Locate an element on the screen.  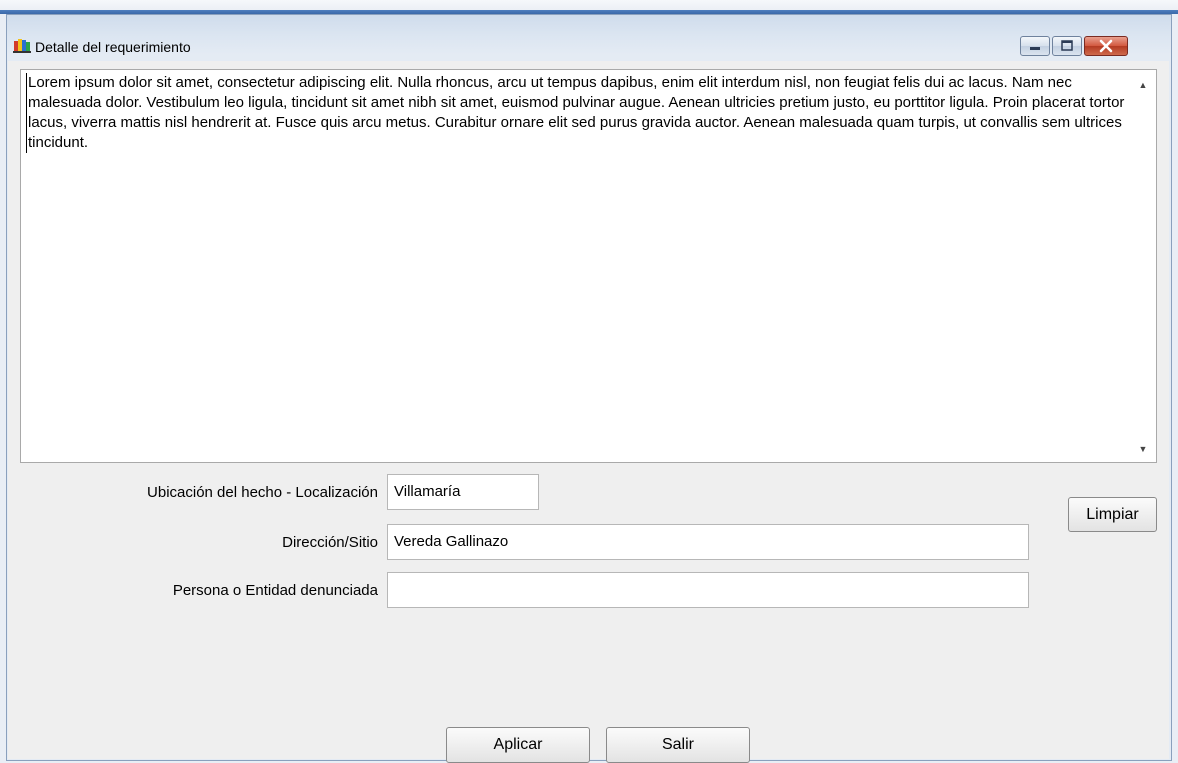
scroll-up-icon: ▲ is located at coordinates (1143, 85).